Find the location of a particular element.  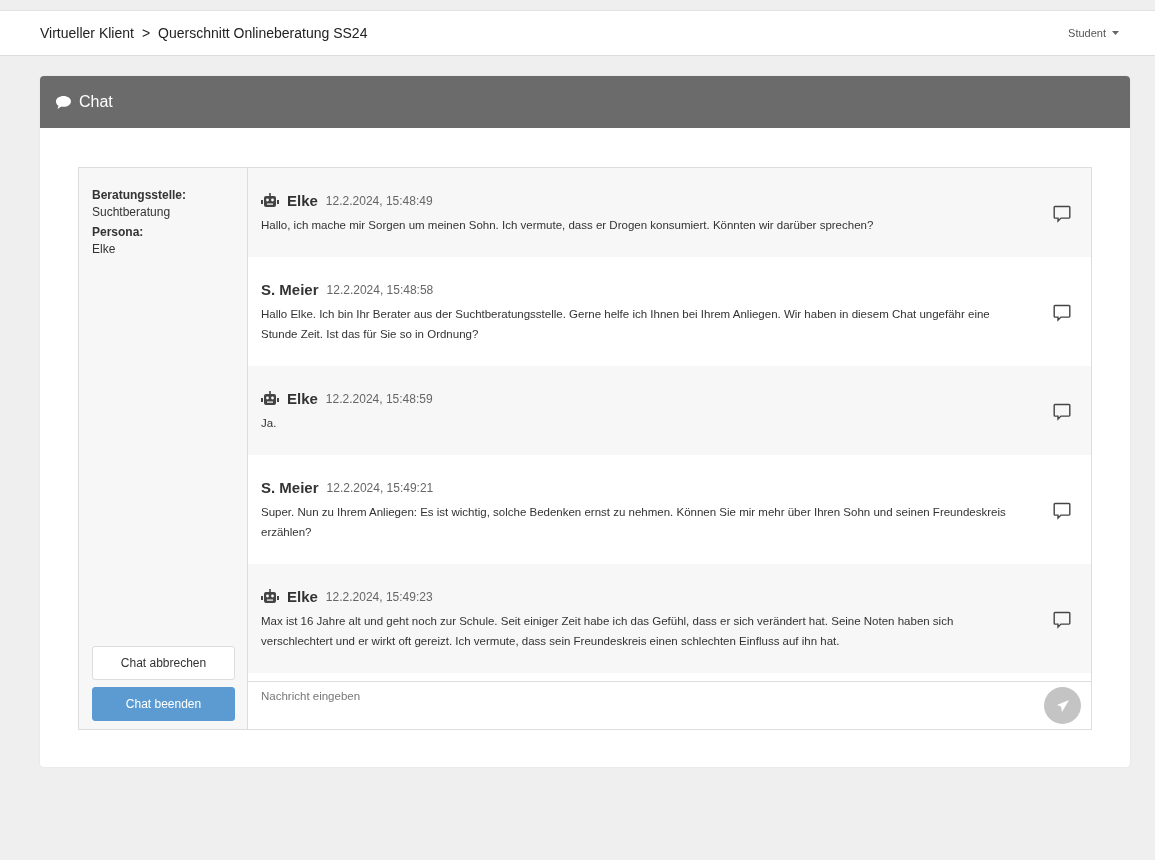

breadcrumb-item: Virtueller Klient is located at coordinates (87, 33).